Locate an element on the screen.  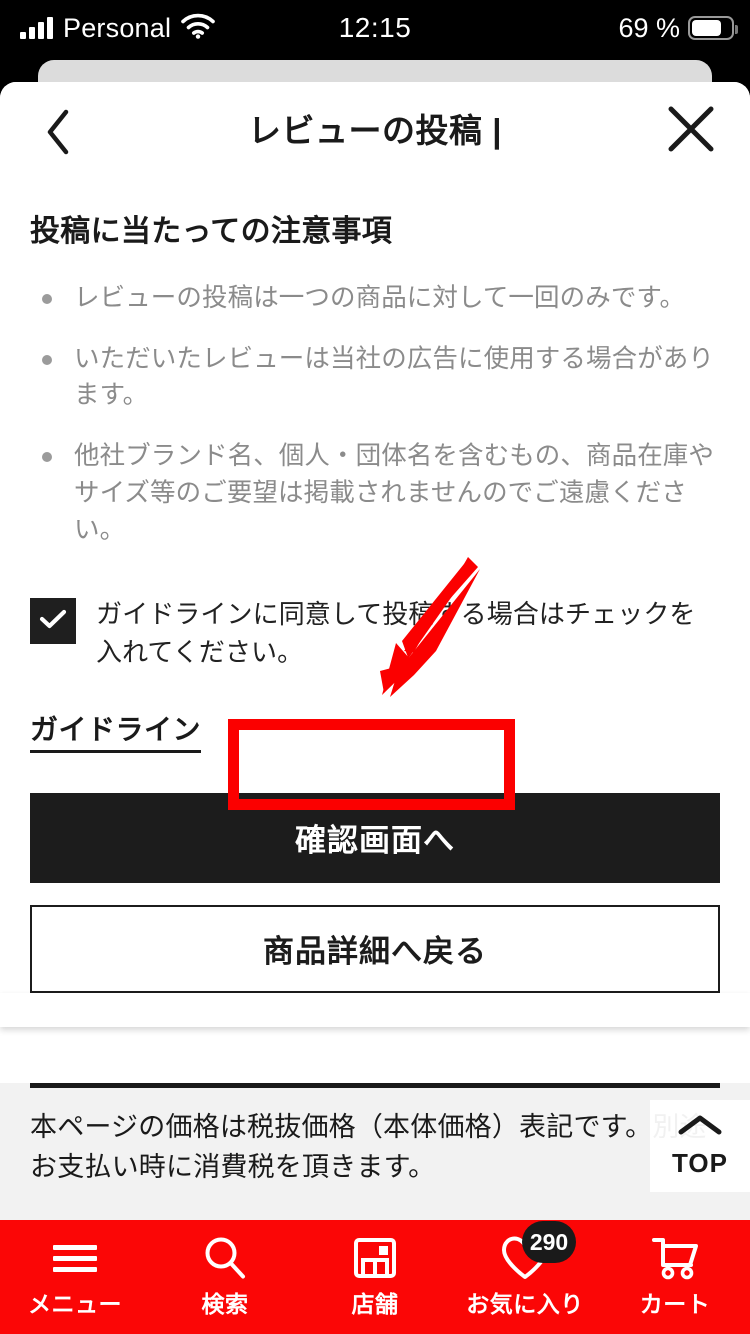
nav-label: メニュー is located at coordinates (75, 1304).